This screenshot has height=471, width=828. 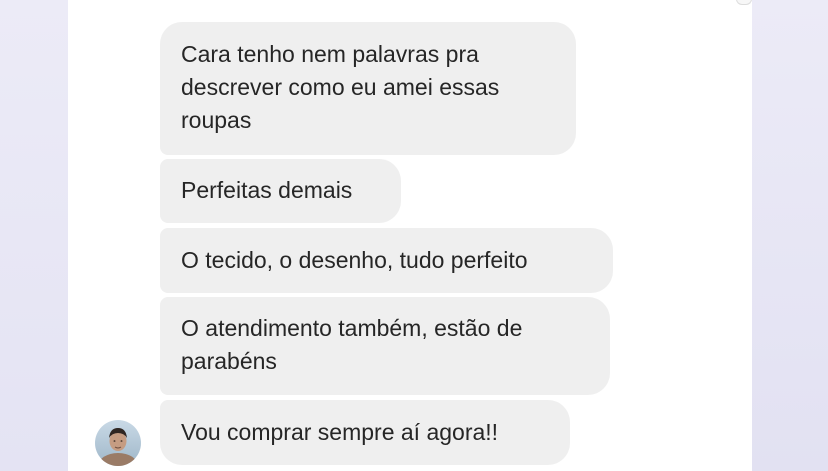 What do you see at coordinates (790, 235) in the screenshot?
I see `right-background` at bounding box center [790, 235].